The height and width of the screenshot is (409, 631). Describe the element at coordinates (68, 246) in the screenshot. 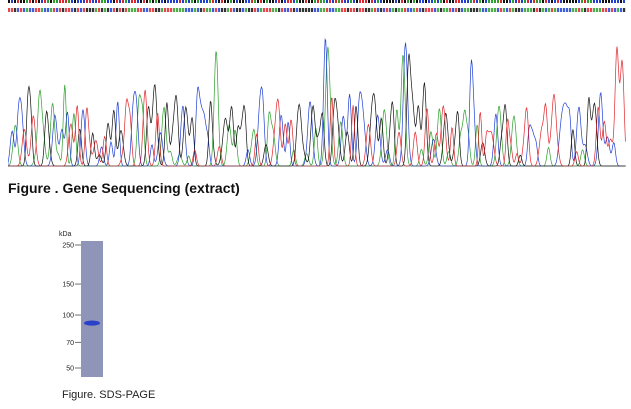

I see `marker-label: 250` at that location.